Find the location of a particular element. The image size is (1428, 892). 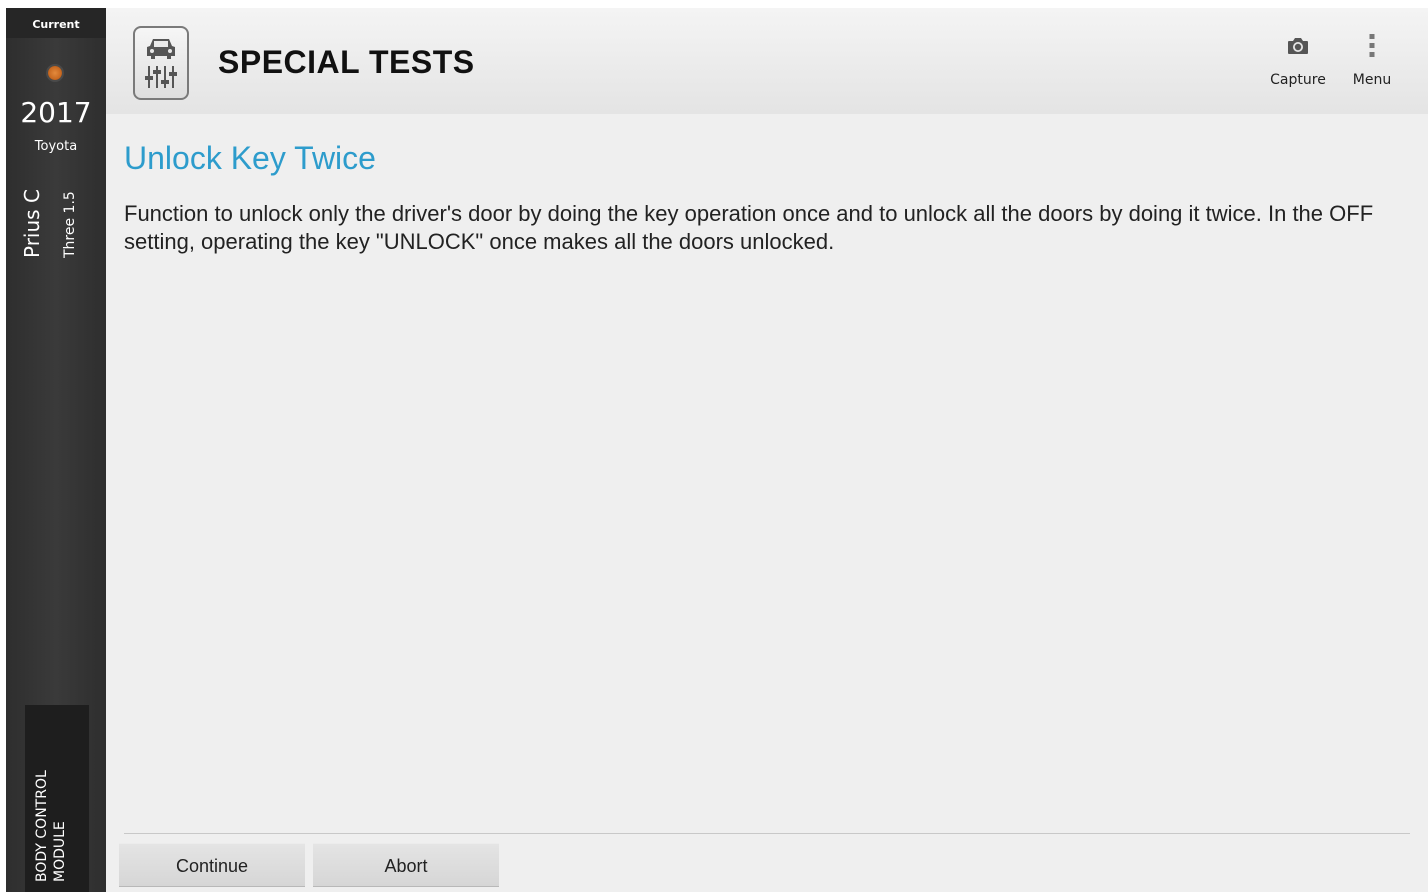

capture-button: Capture is located at coordinates (1298, 62).